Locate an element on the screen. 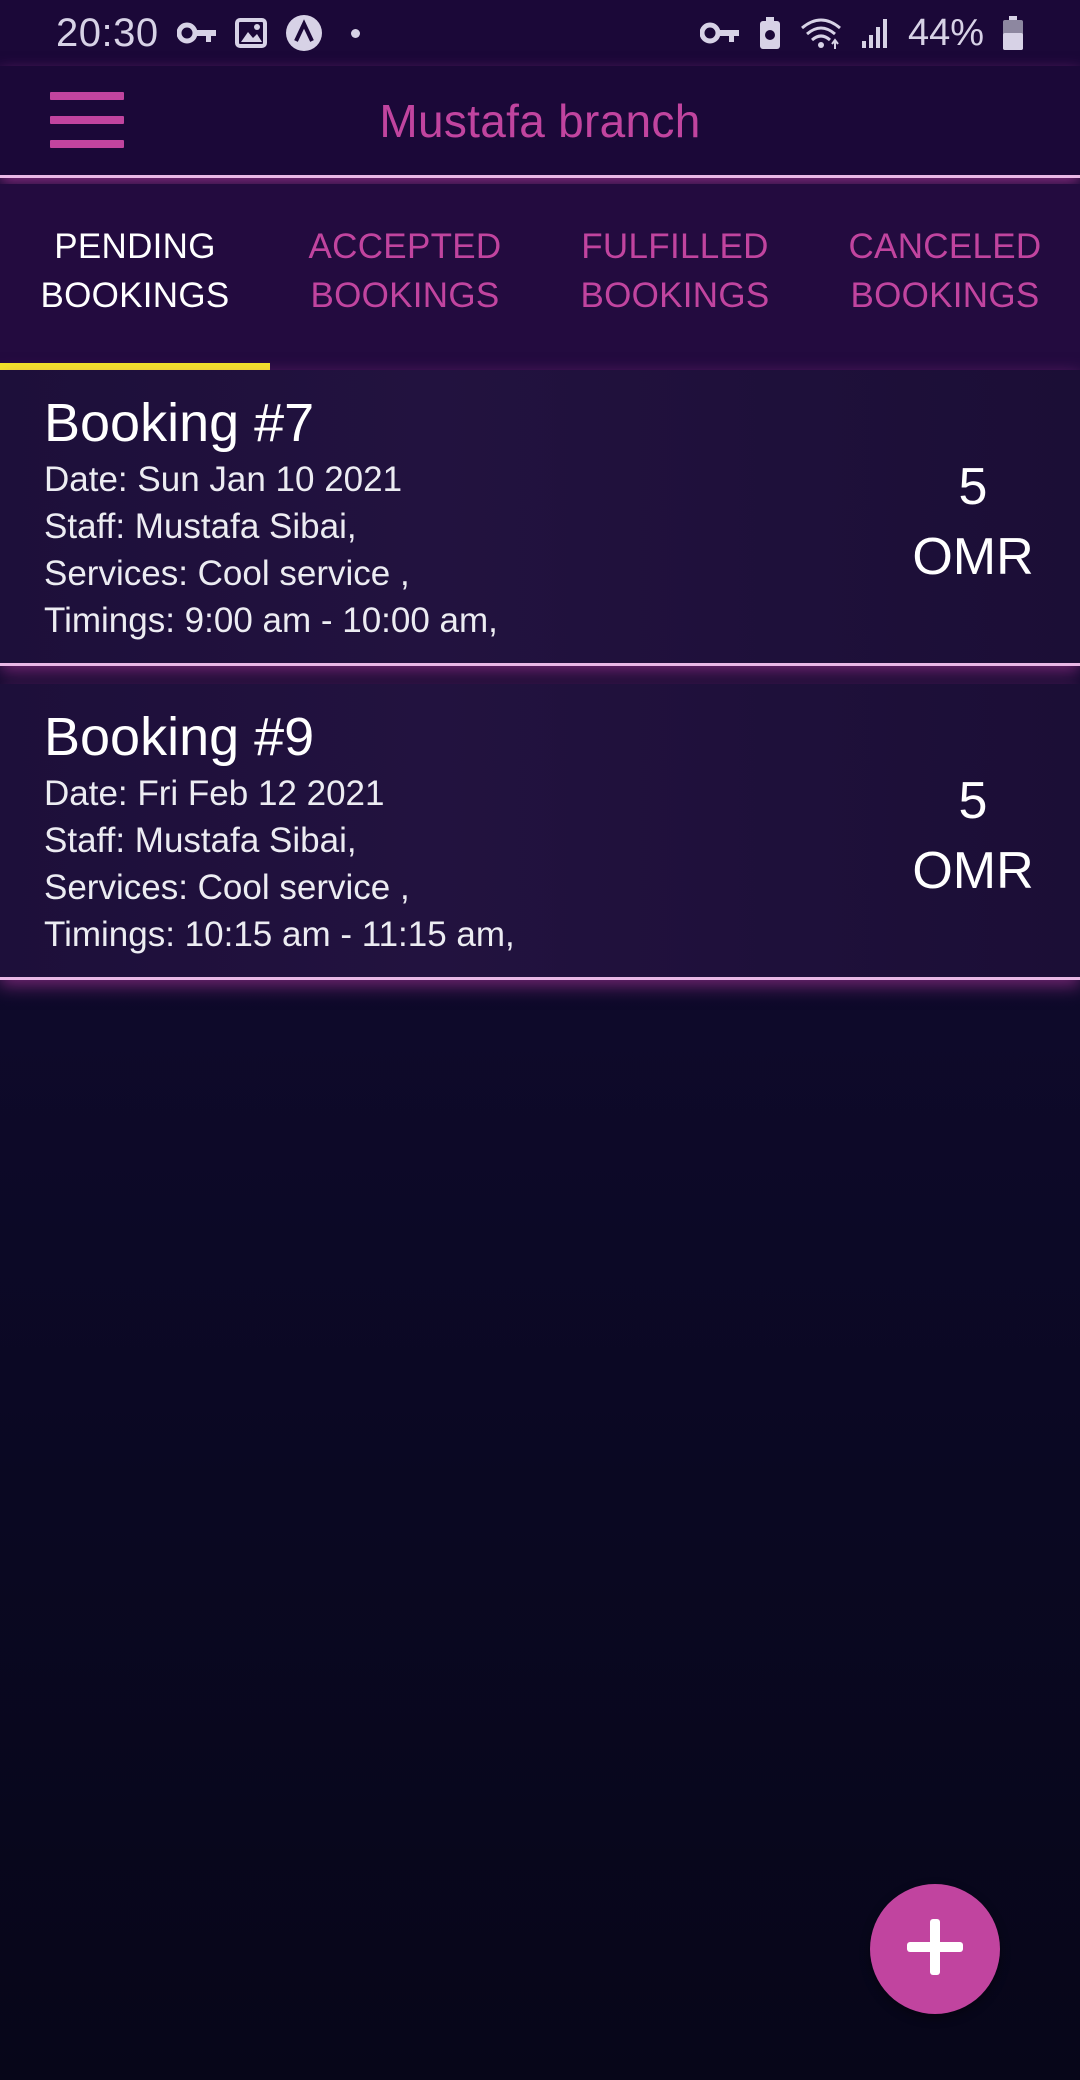 Image resolution: width=1080 pixels, height=2080 pixels. add-booking-button is located at coordinates (935, 1949).